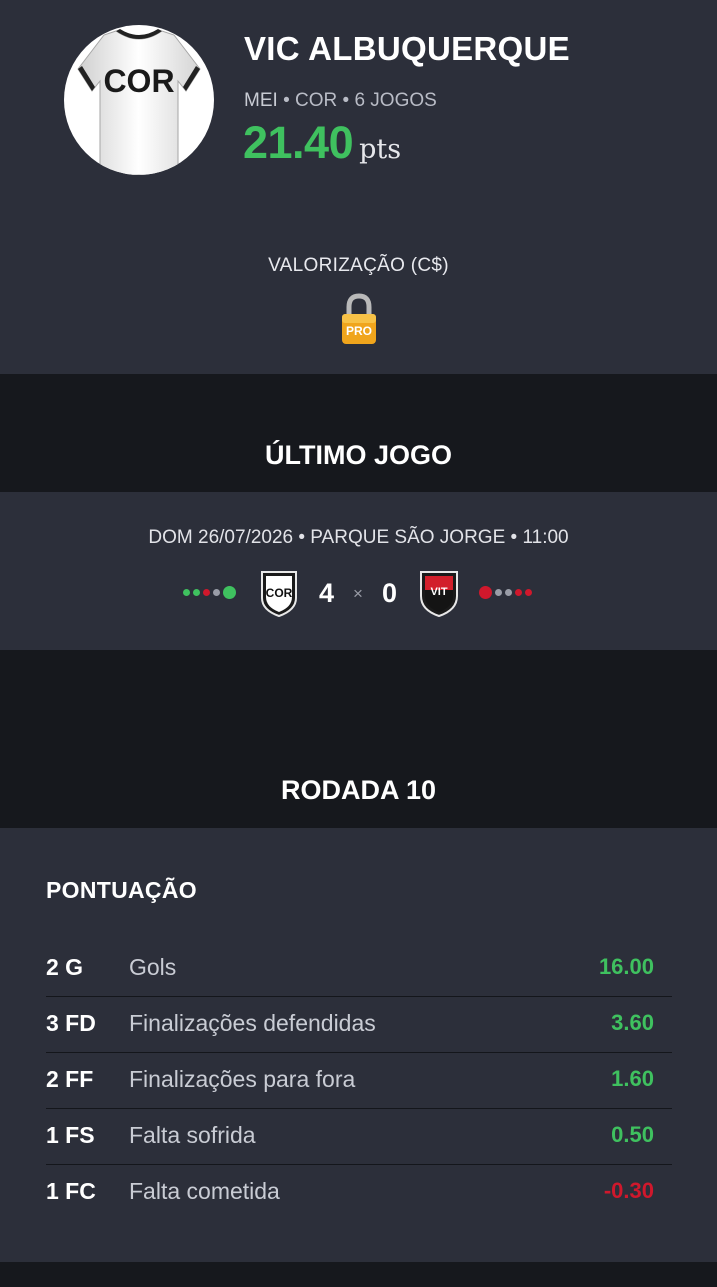  I want to click on home-goals: 4, so click(327, 593).